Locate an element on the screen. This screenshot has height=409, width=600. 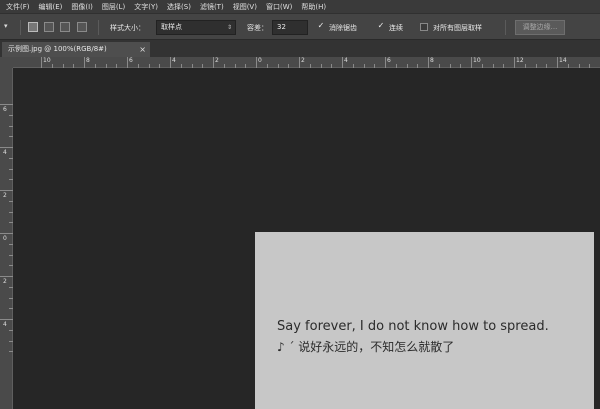
tolerance-label: 容差： is located at coordinates (257, 28).